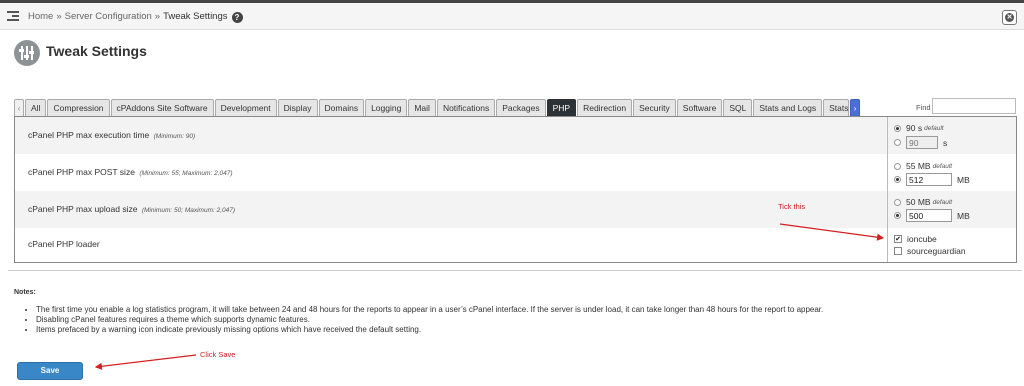 This screenshot has width=1024, height=386. Describe the element at coordinates (466, 107) in the screenshot. I see `tab-notifications: Notifications` at that location.